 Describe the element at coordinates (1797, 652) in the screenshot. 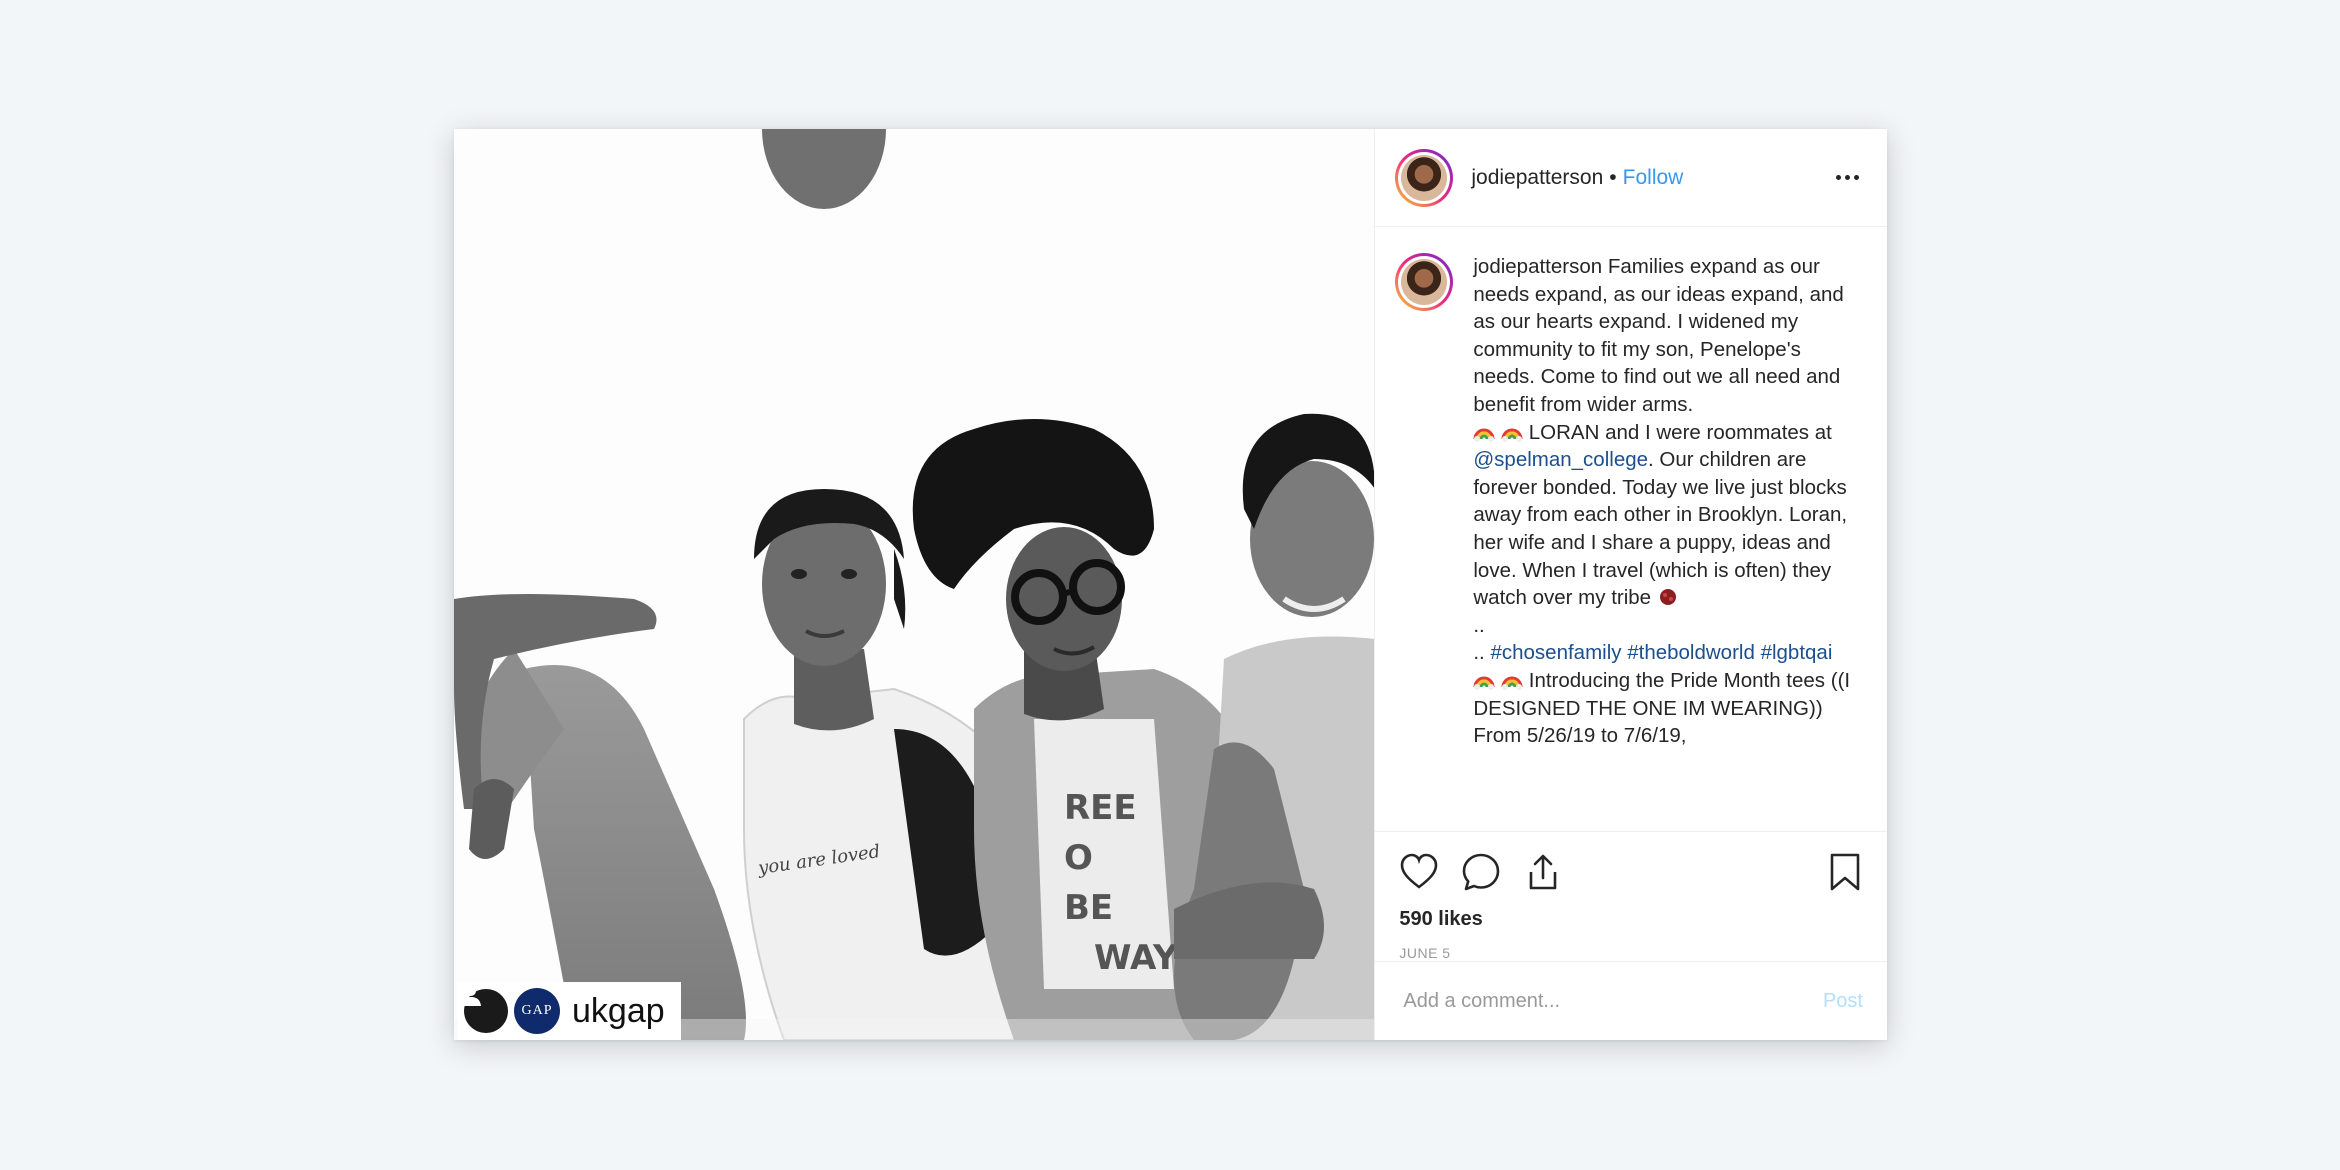

I see `hashtag-link: #lgbtqai` at that location.